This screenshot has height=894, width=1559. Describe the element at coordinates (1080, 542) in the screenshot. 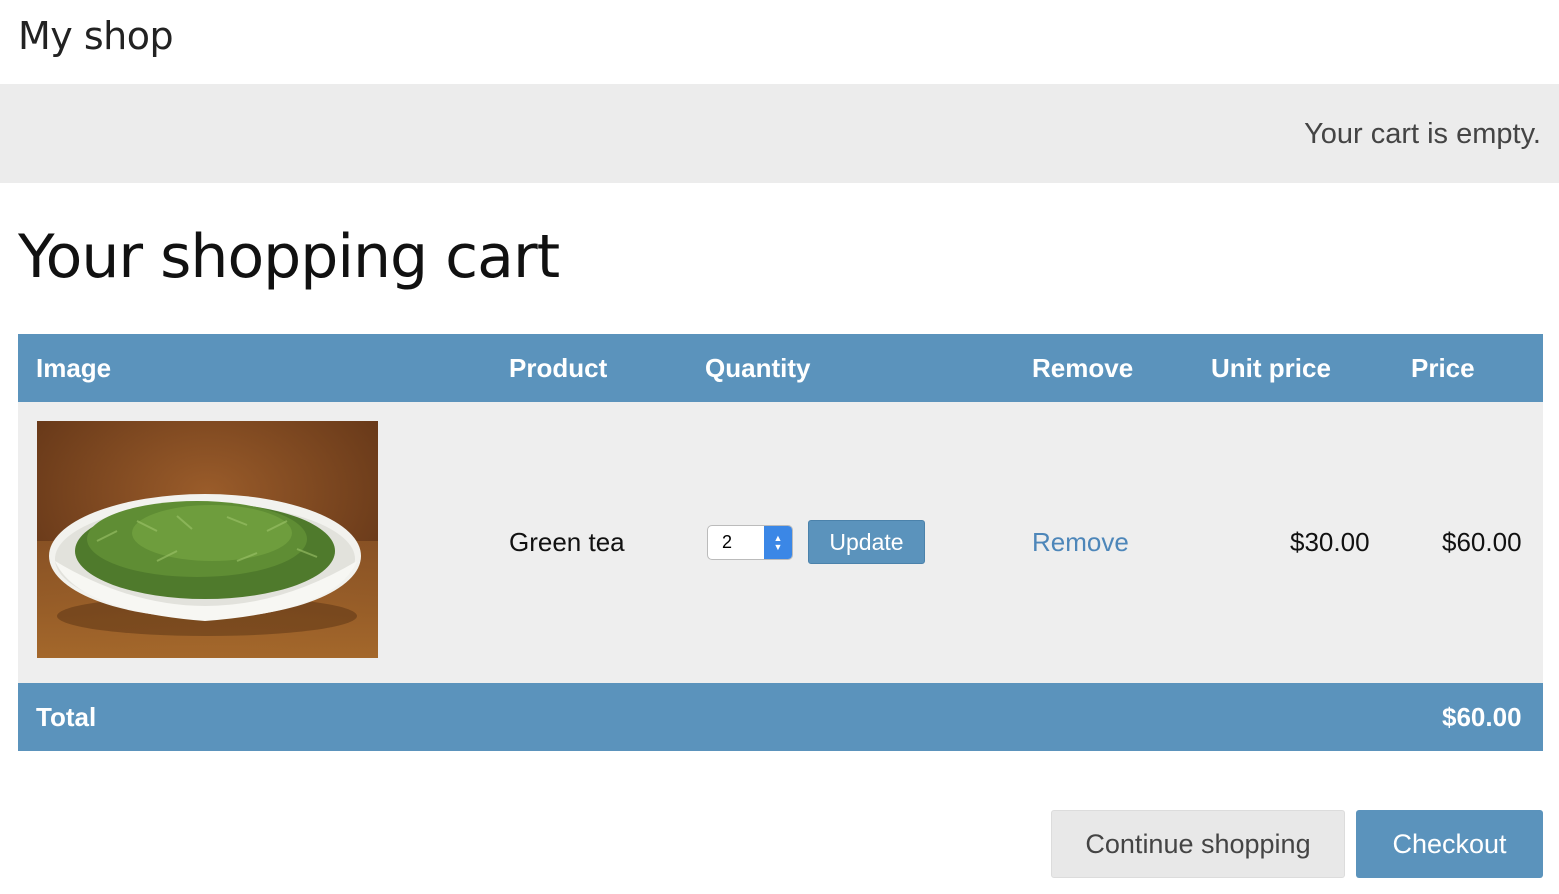

I see `remove-link: Remove` at that location.